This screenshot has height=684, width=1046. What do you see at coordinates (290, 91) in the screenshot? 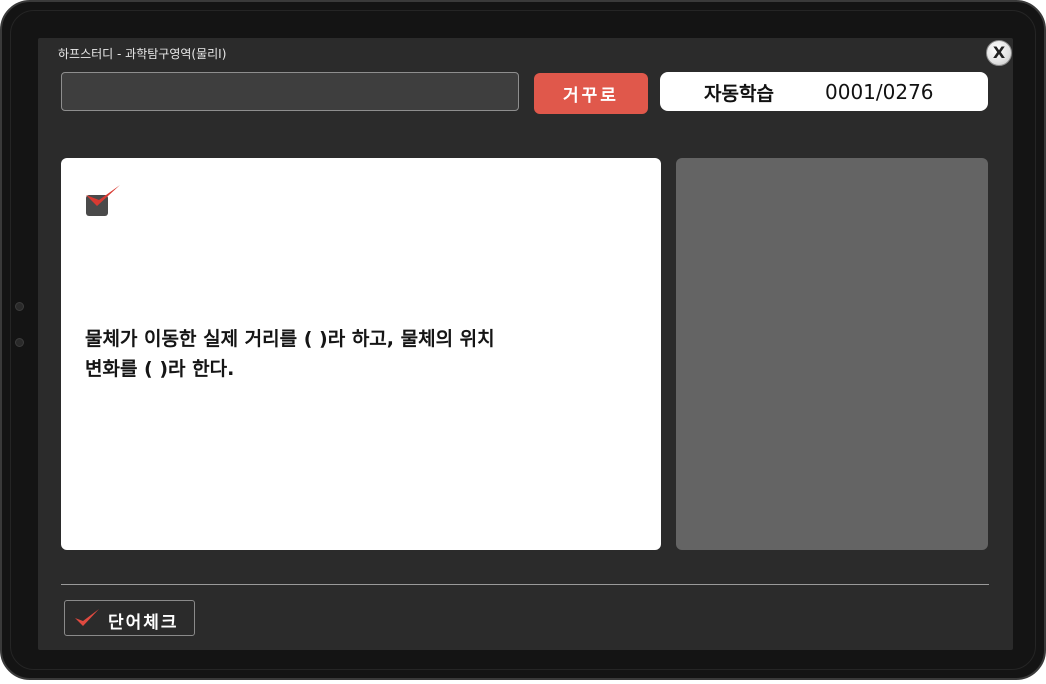
I see `search-input` at bounding box center [290, 91].